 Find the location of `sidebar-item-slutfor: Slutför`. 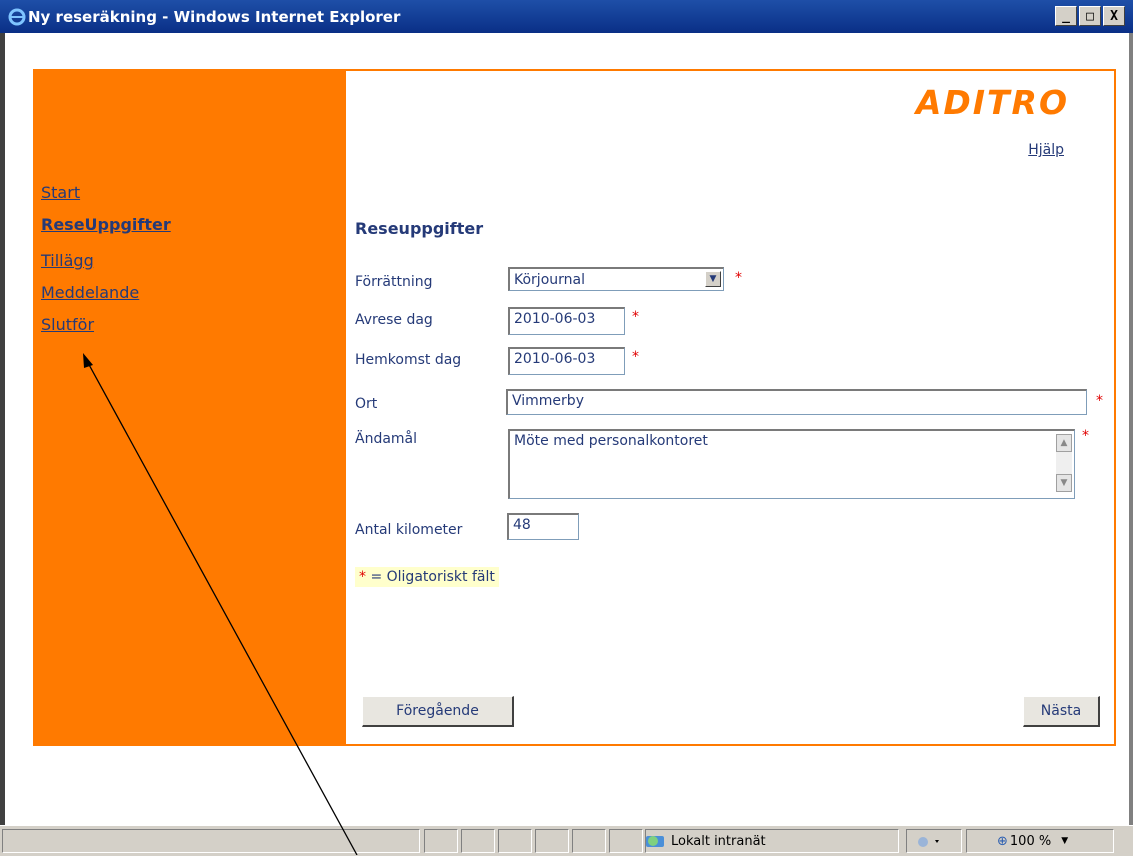

sidebar-item-slutfor: Slutför is located at coordinates (67, 324).